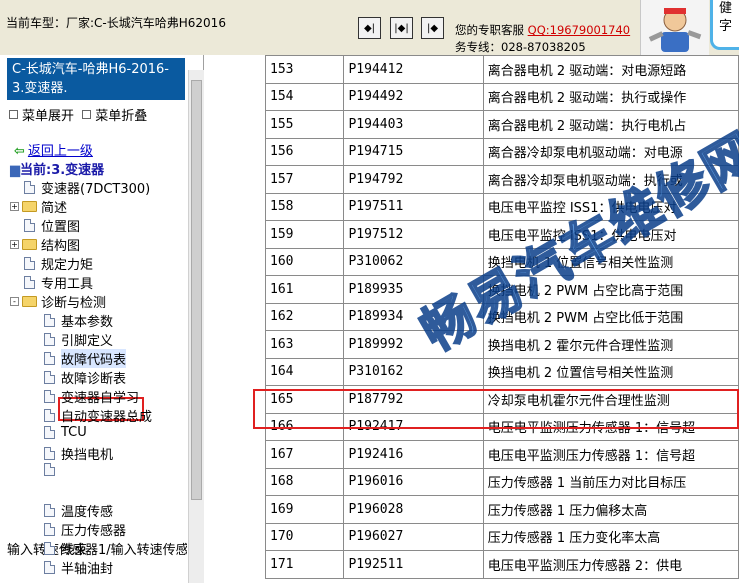 Image resolution: width=739 pixels, height=583 pixels. Describe the element at coordinates (304, 454) in the screenshot. I see `row-number-cell: 167` at that location.